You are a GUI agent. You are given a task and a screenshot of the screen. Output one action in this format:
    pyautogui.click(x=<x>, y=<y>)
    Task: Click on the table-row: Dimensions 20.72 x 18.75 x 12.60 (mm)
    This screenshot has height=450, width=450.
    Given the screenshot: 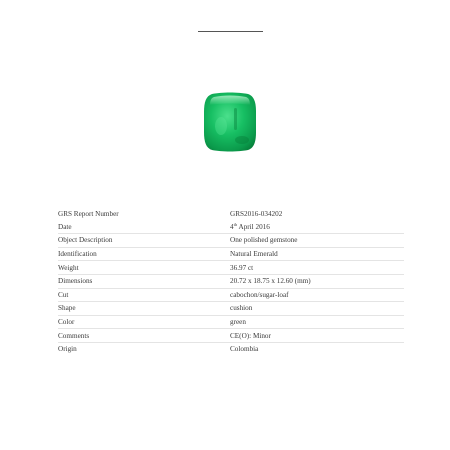 What is the action you would take?
    pyautogui.click(x=231, y=281)
    